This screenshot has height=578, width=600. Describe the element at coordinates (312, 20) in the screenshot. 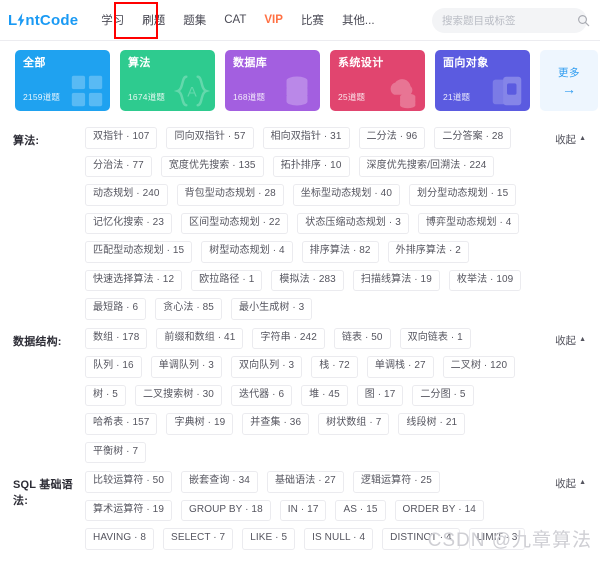

I see `nav-item-contest: 比赛` at that location.